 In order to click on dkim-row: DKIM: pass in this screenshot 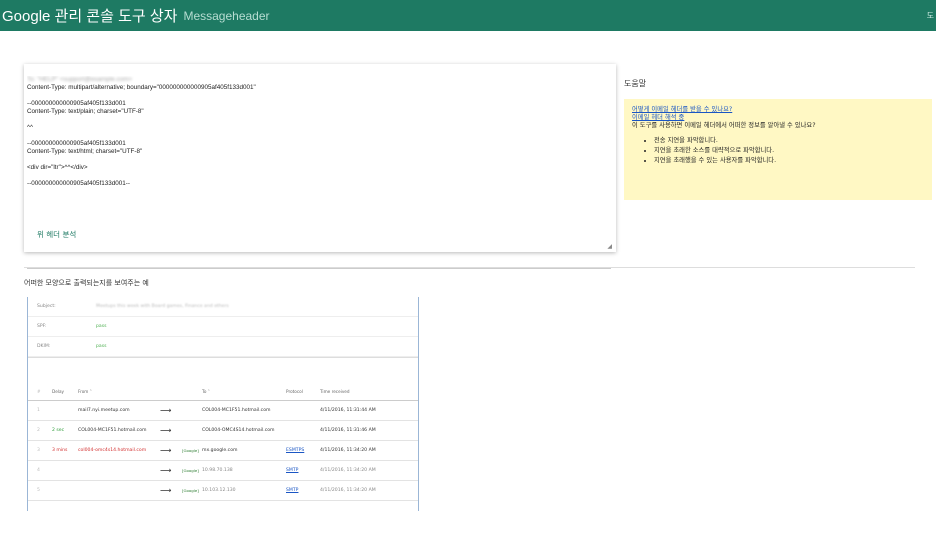, I will do `click(223, 347)`.